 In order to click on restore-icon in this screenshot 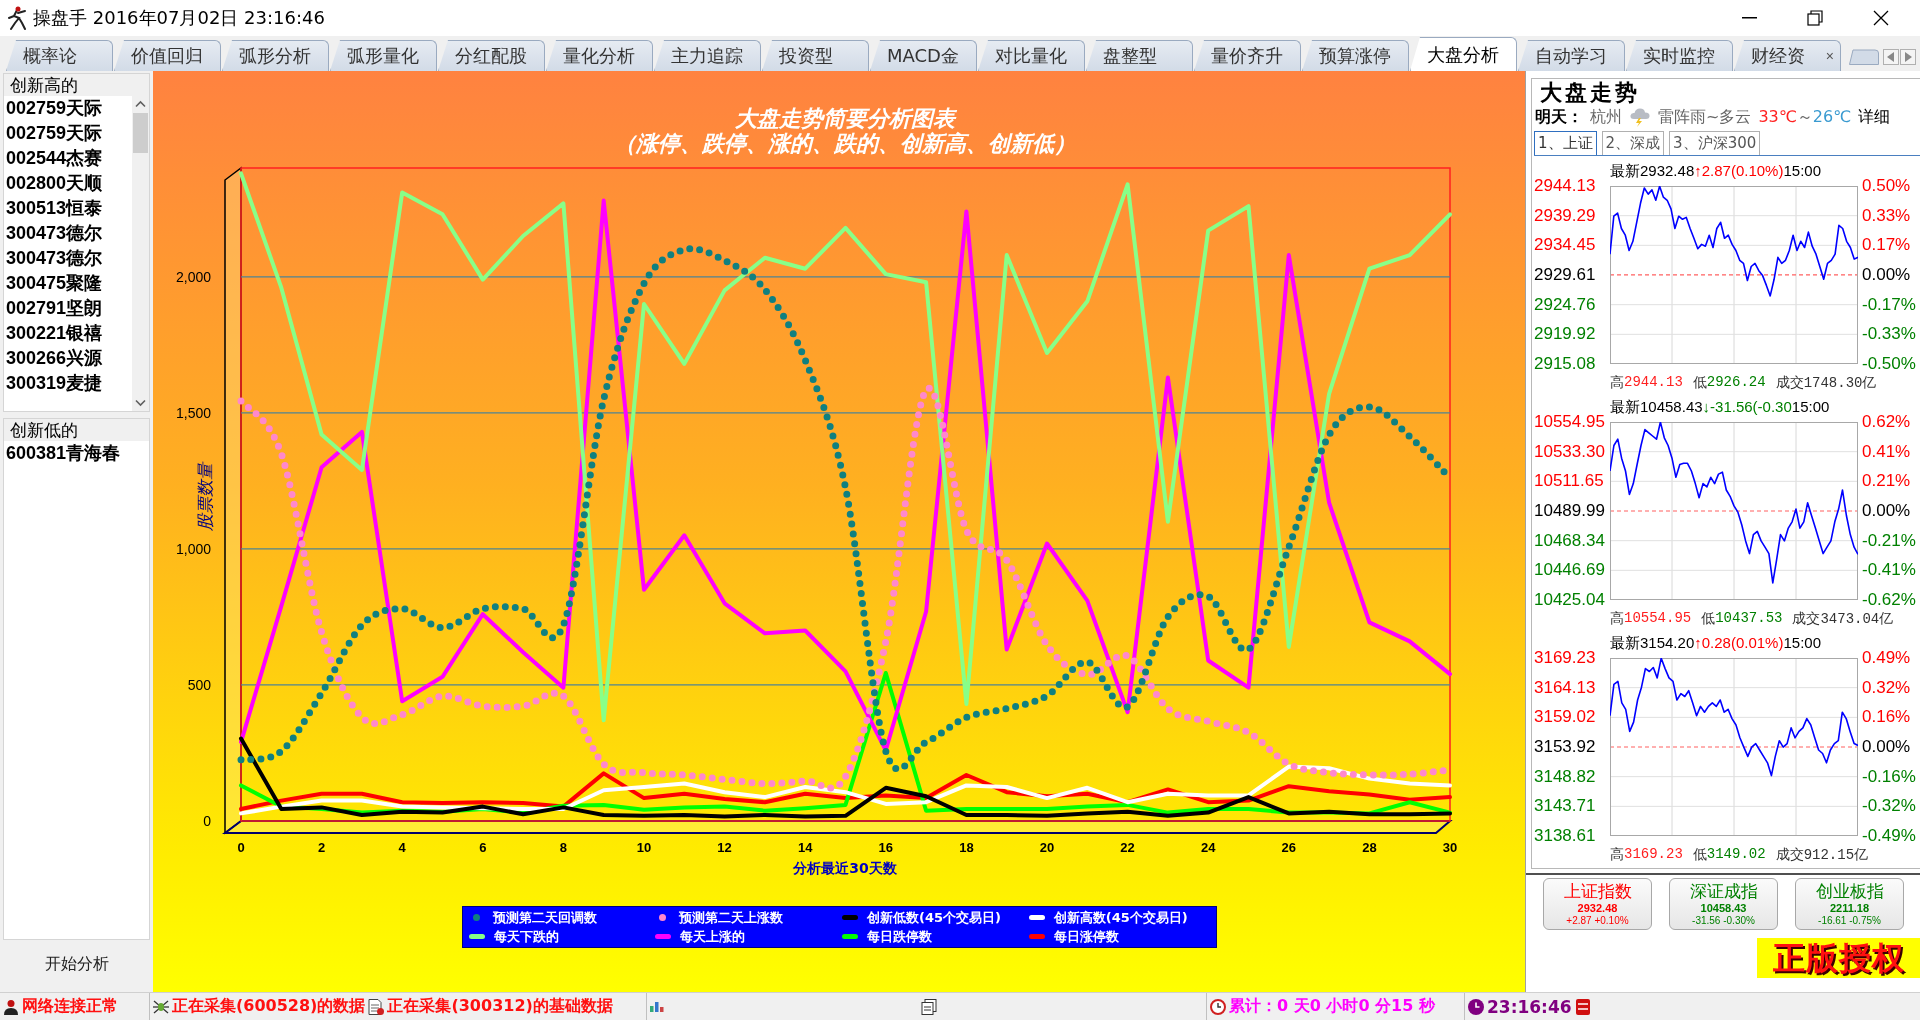, I will do `click(1815, 18)`.